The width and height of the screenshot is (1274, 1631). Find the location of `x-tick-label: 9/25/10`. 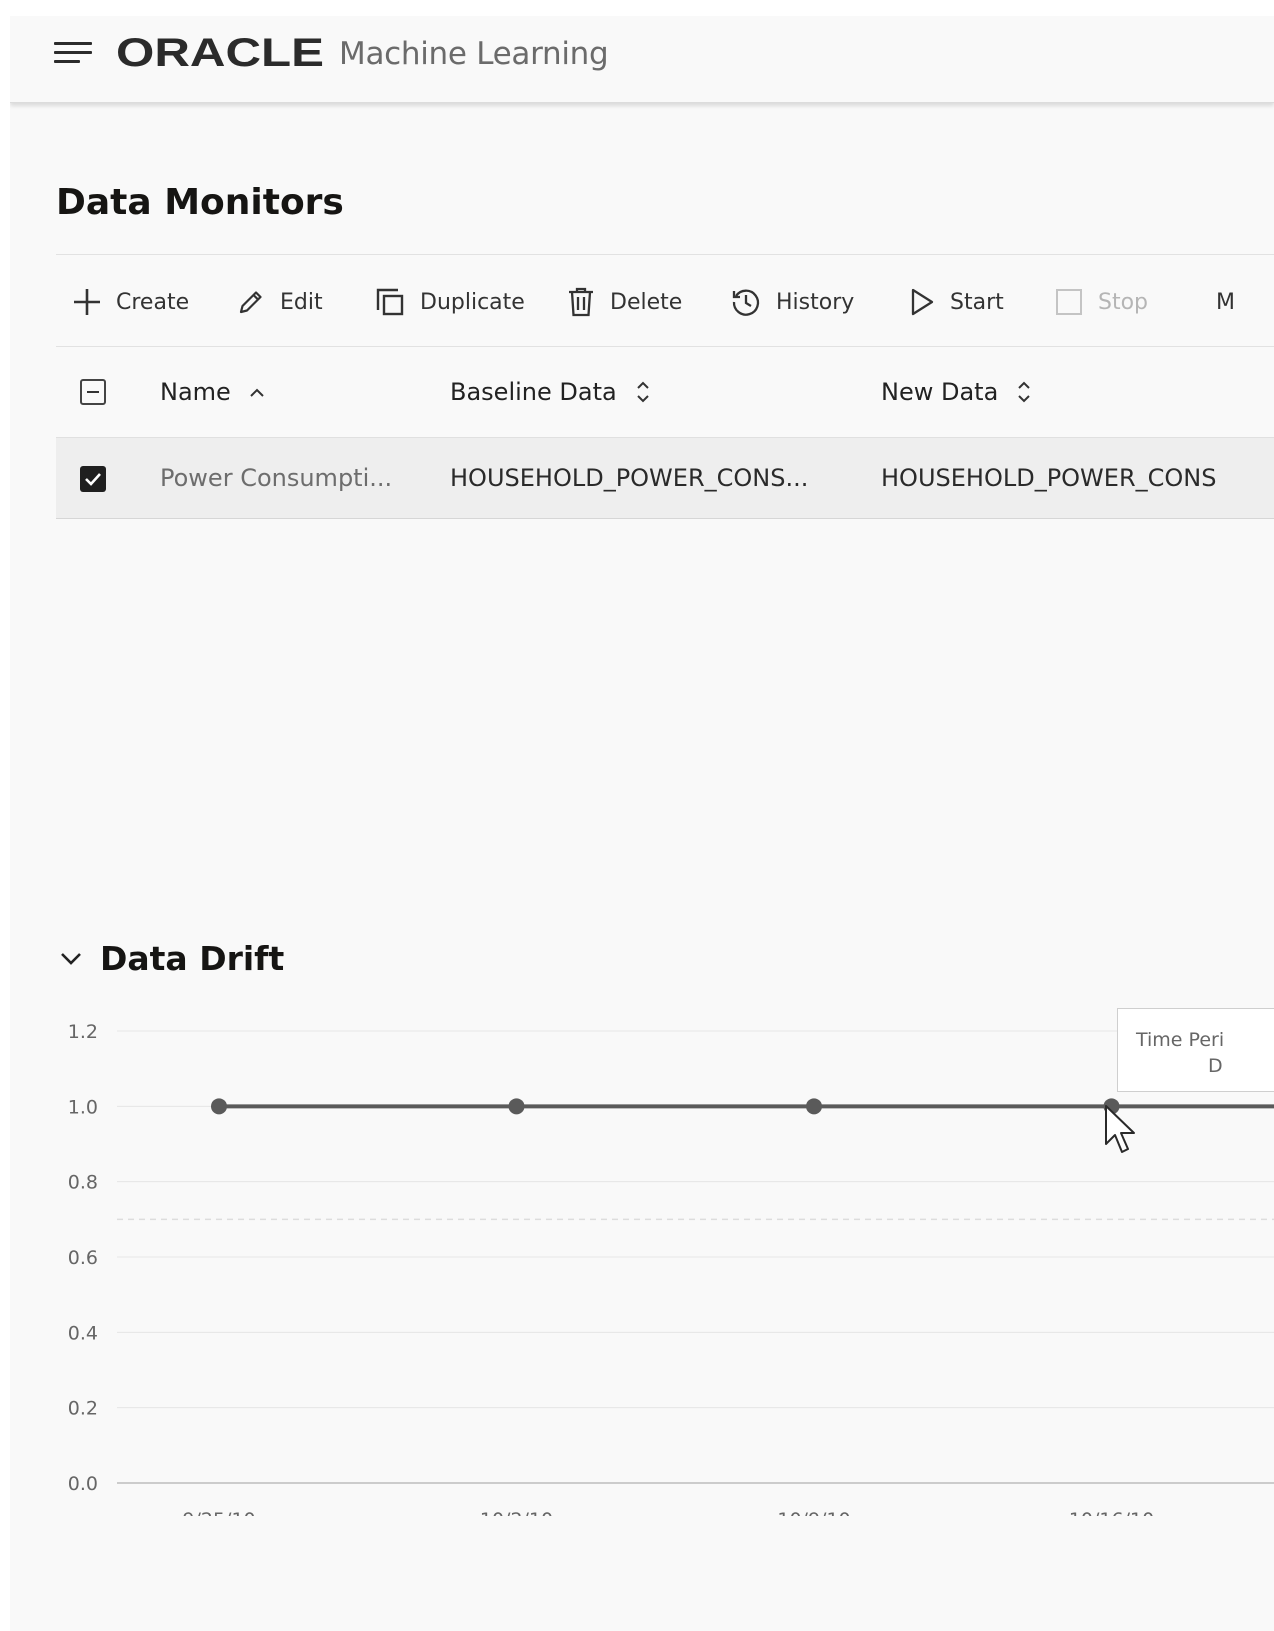

x-tick-label: 9/25/10 is located at coordinates (218, 1512).